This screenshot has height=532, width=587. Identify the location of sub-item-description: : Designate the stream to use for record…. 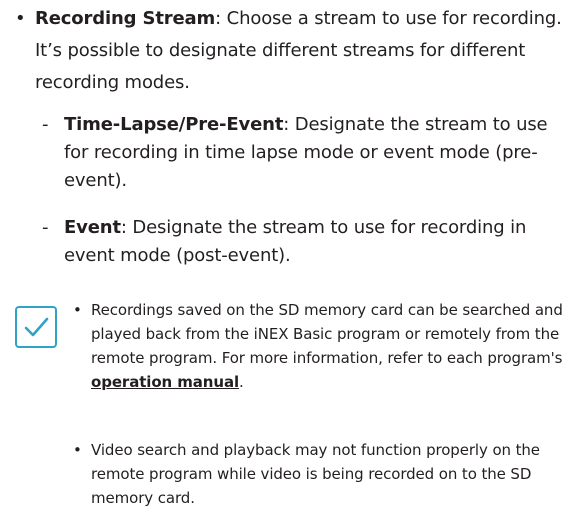
(295, 241).